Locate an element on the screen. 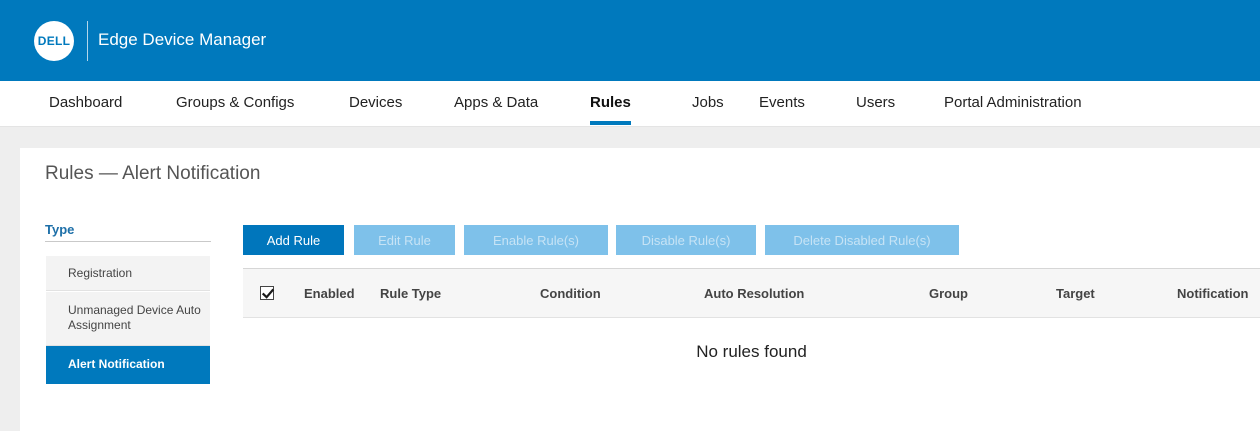 The image size is (1260, 431). column-header-rule-type: Rule Type is located at coordinates (410, 293).